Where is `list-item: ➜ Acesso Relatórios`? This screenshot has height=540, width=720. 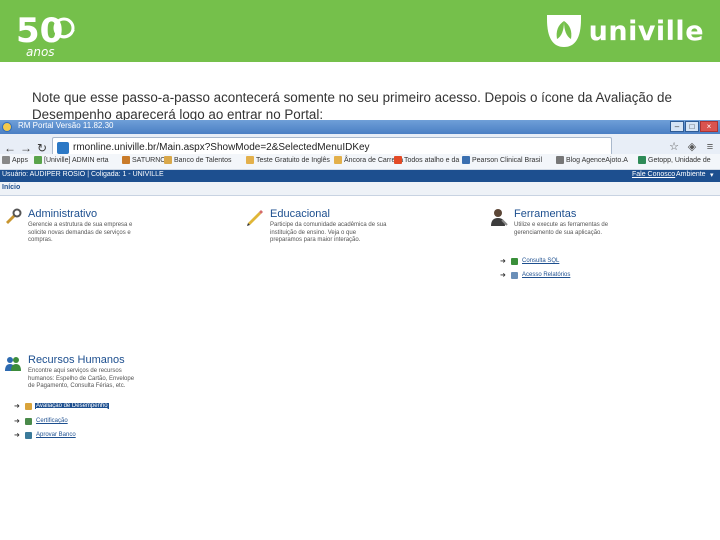 list-item: ➜ Acesso Relatórios is located at coordinates (535, 275).